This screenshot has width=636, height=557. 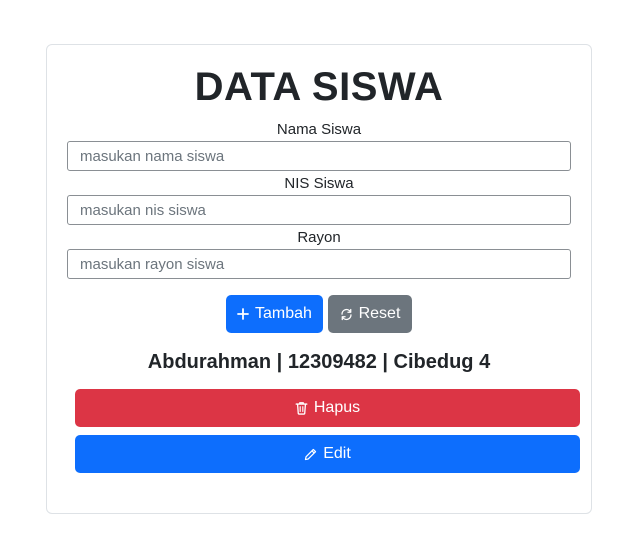 I want to click on nama-siswa-input, so click(x=319, y=156).